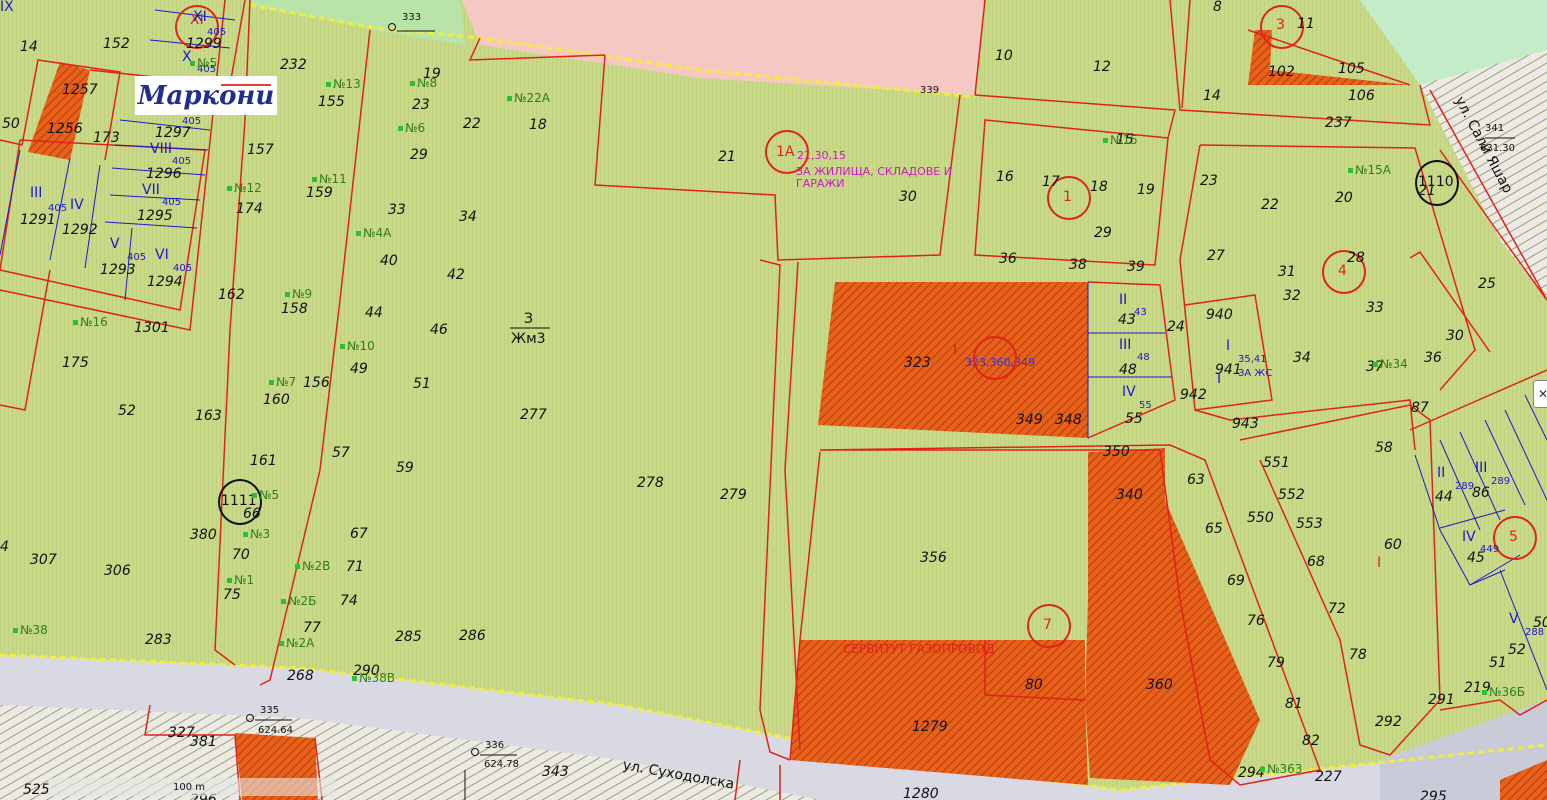  What do you see at coordinates (377, 233) in the screenshot?
I see `house-number: №4А` at bounding box center [377, 233].